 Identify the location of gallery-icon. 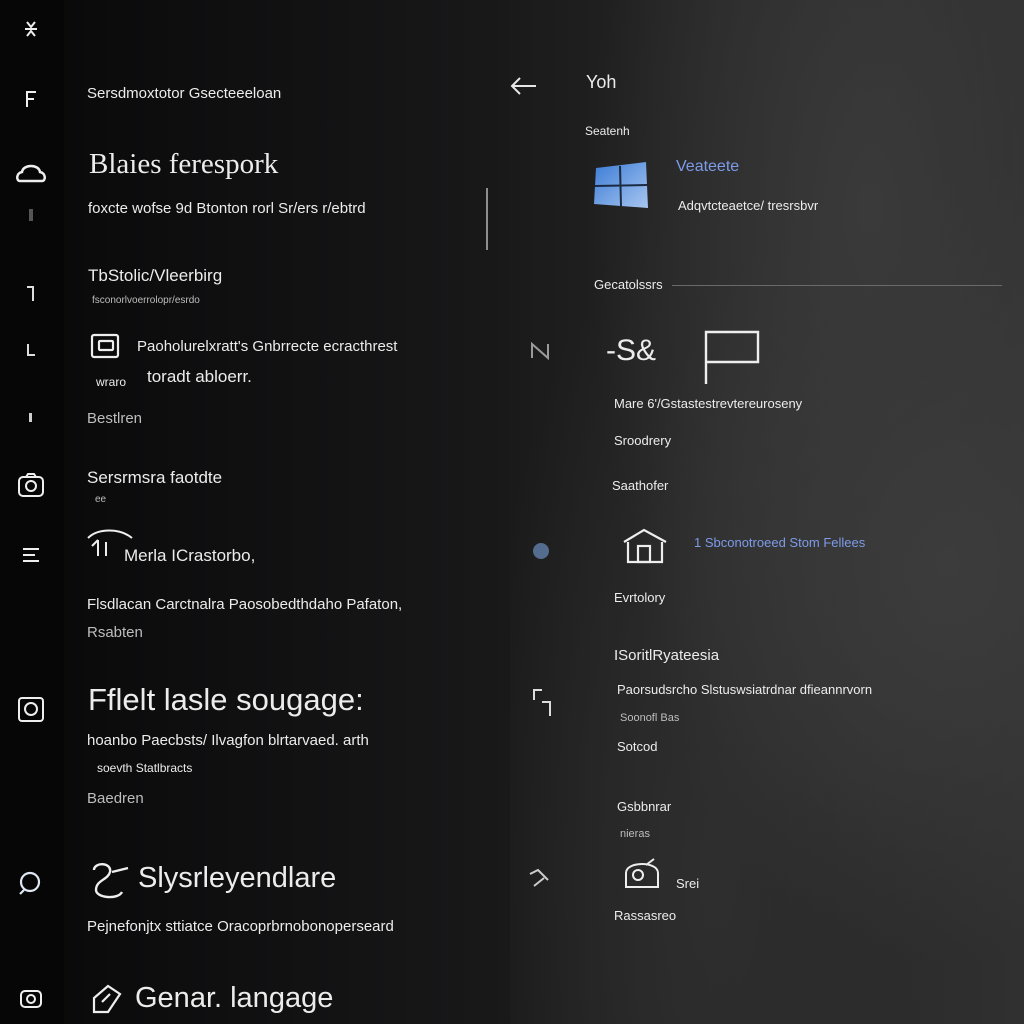
(31, 999).